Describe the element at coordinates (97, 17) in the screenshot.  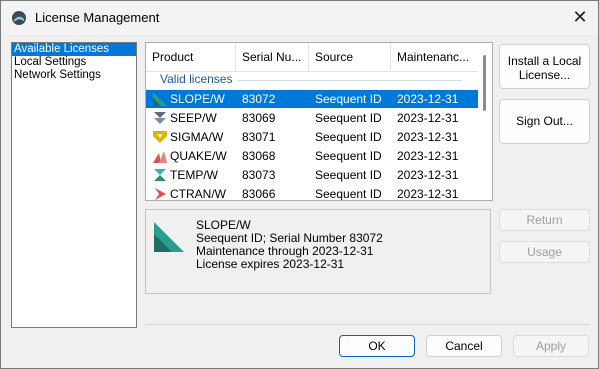
I see `window-title: License Management` at that location.